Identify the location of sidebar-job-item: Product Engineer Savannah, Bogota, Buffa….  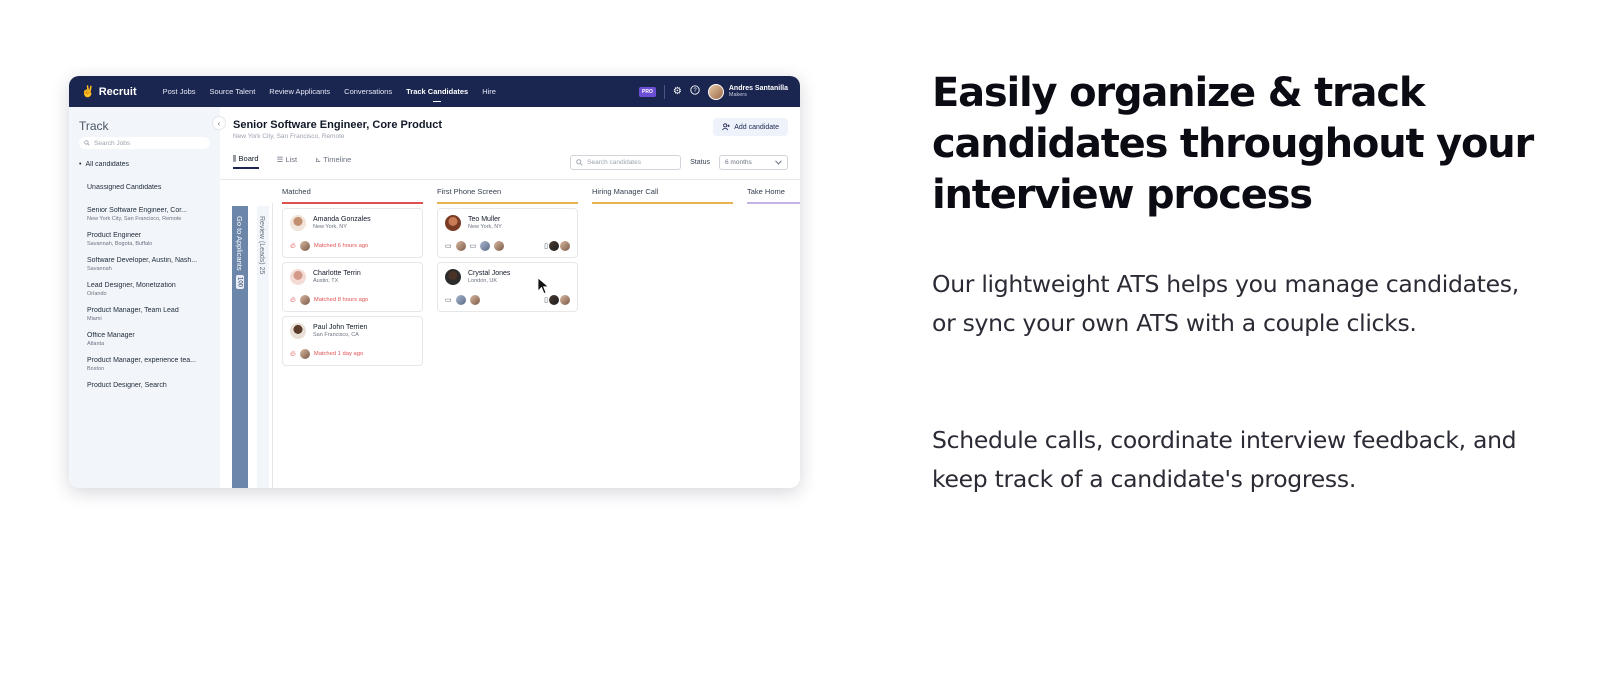
(144, 239).